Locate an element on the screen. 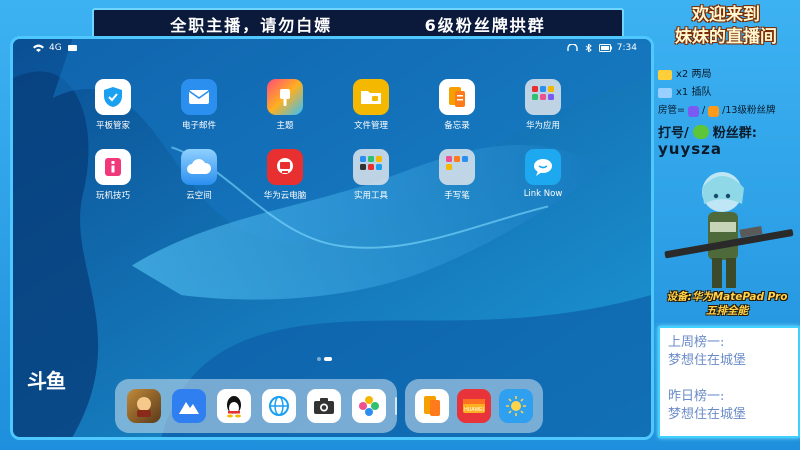  banner-left-text: 全职主播，请勿白嫖 is located at coordinates (251, 25).